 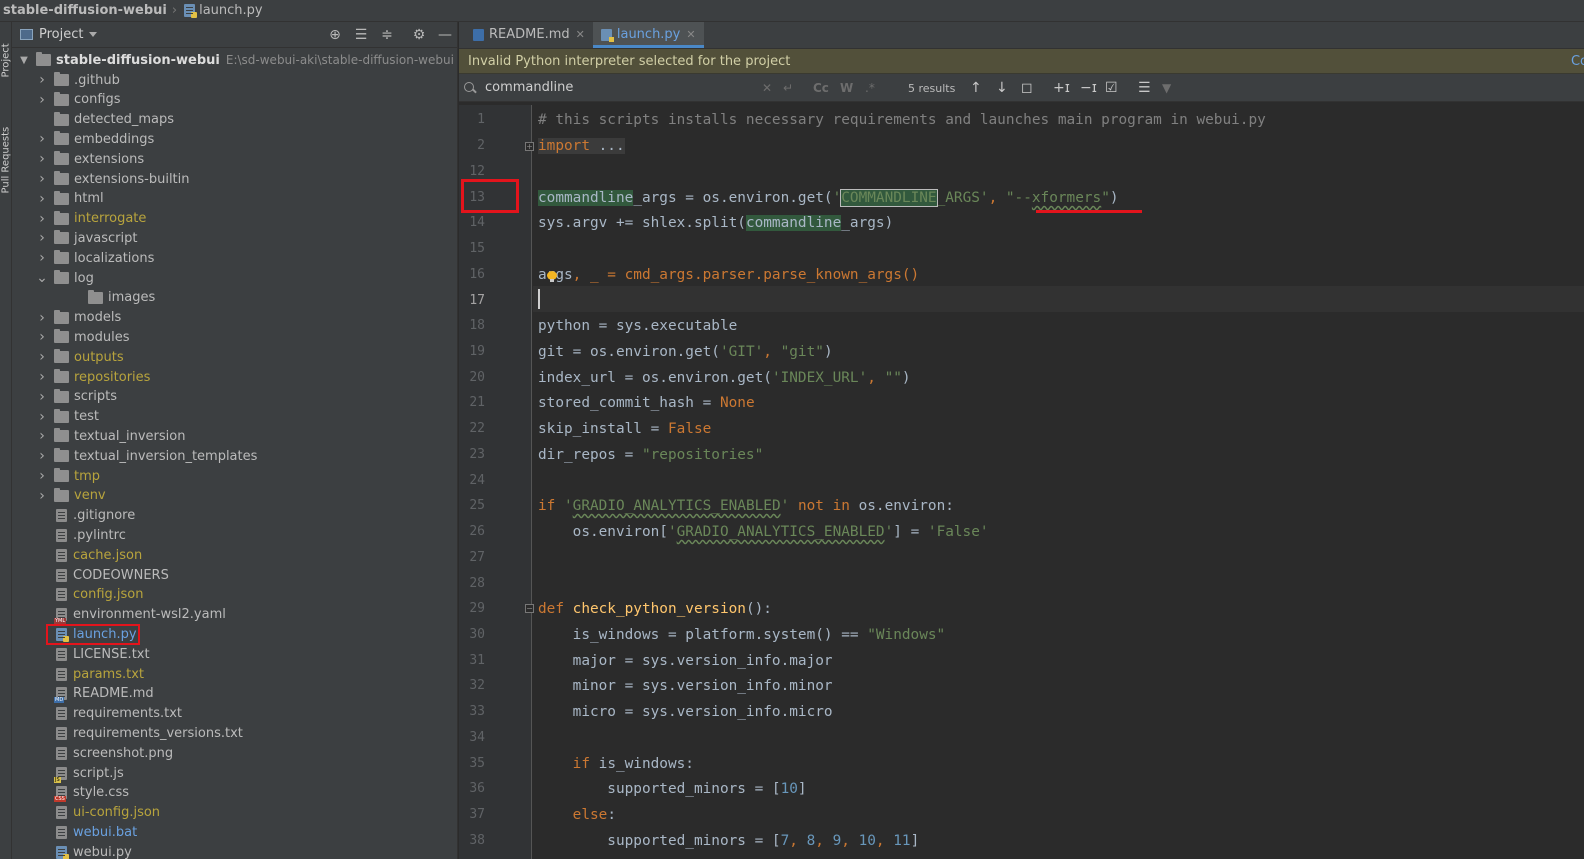 What do you see at coordinates (846, 88) in the screenshot?
I see `whole-words-toggle: W` at bounding box center [846, 88].